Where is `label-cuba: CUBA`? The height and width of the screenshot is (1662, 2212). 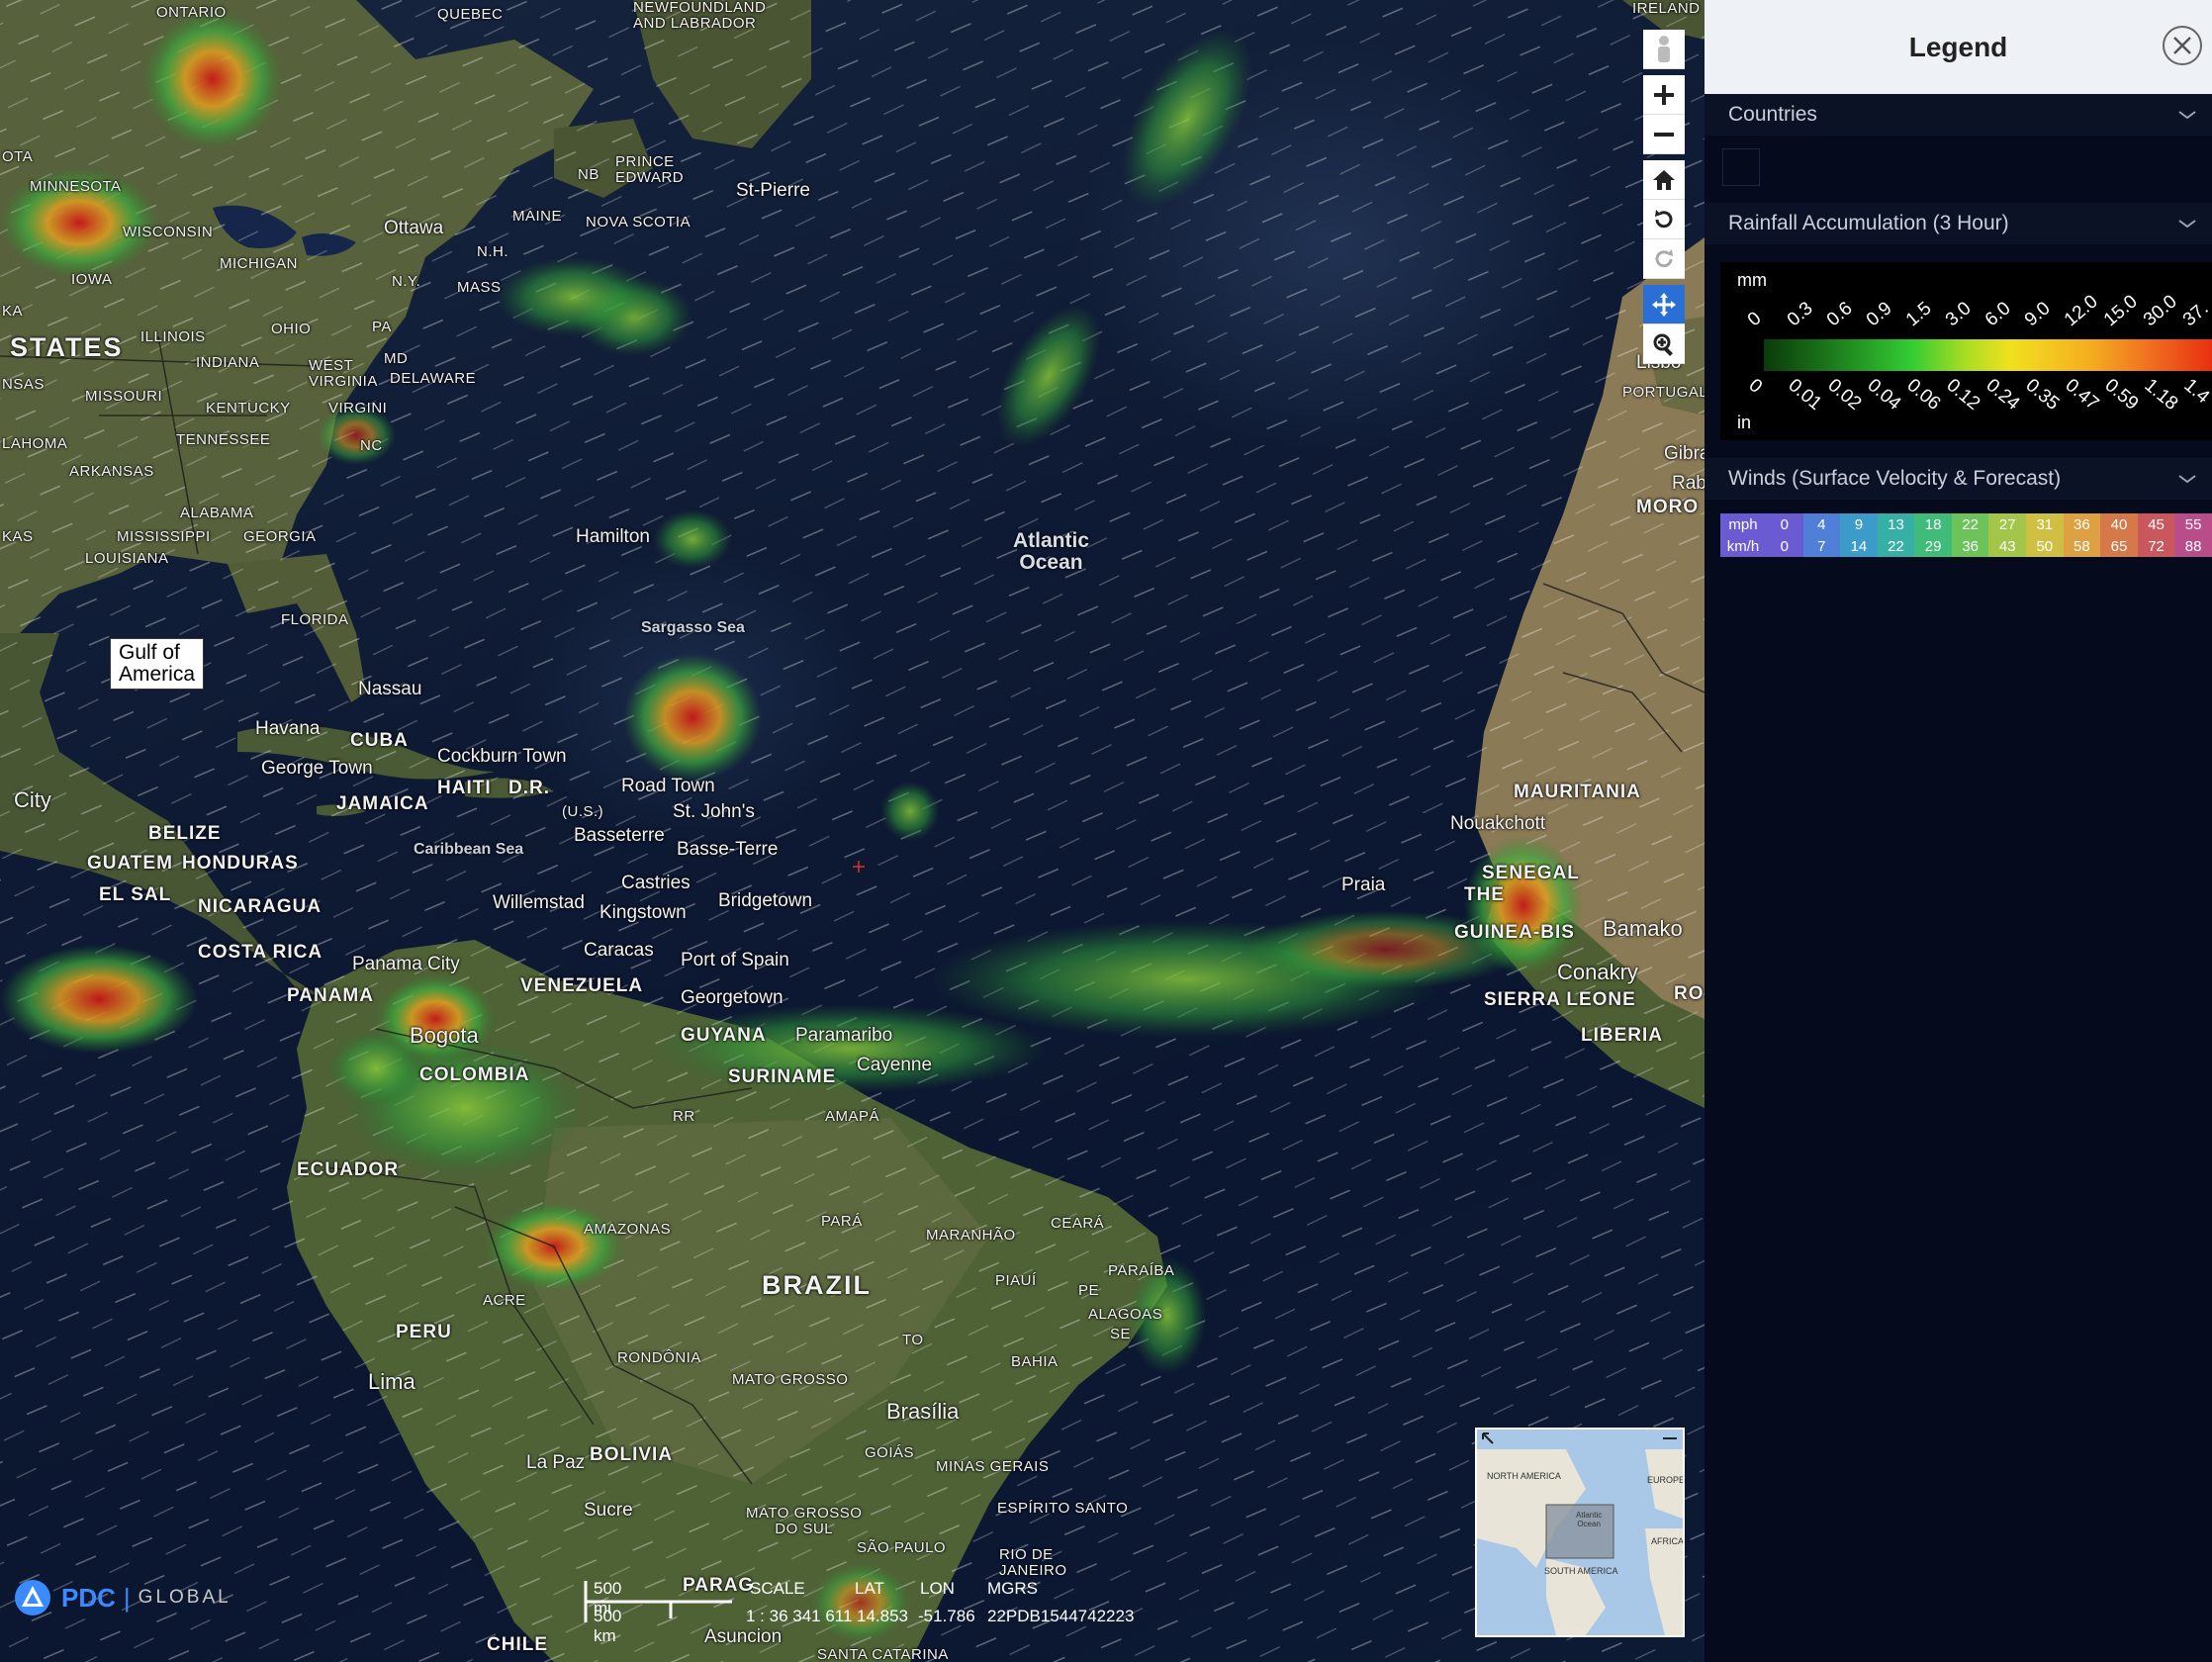 label-cuba: CUBA is located at coordinates (380, 740).